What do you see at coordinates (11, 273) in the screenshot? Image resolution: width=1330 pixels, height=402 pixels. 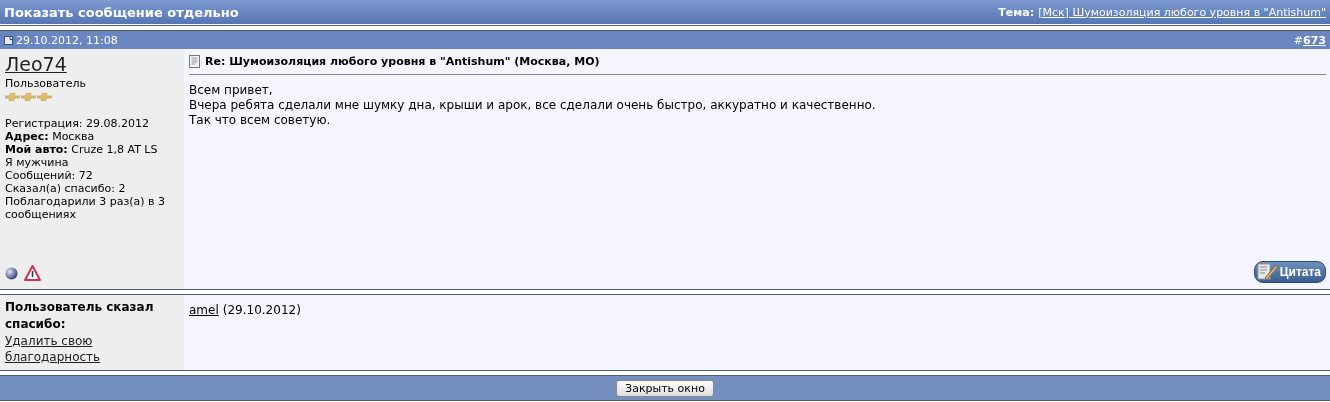 I see `status-orb-icon` at bounding box center [11, 273].